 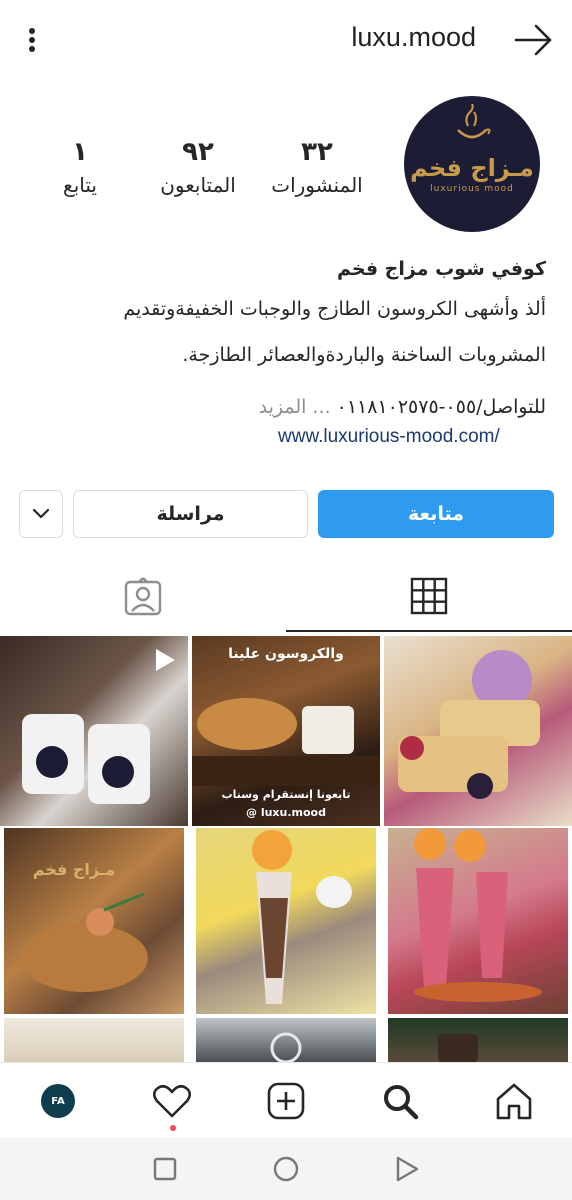 I want to click on stat-following: ١ يتابع, so click(x=80, y=167).